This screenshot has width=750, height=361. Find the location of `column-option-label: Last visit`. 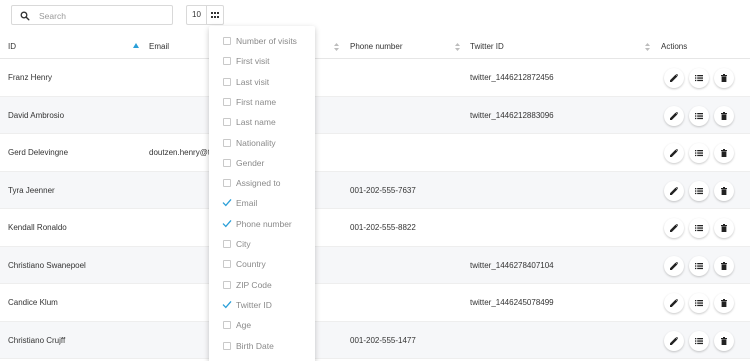

column-option-label: Last visit is located at coordinates (253, 81).